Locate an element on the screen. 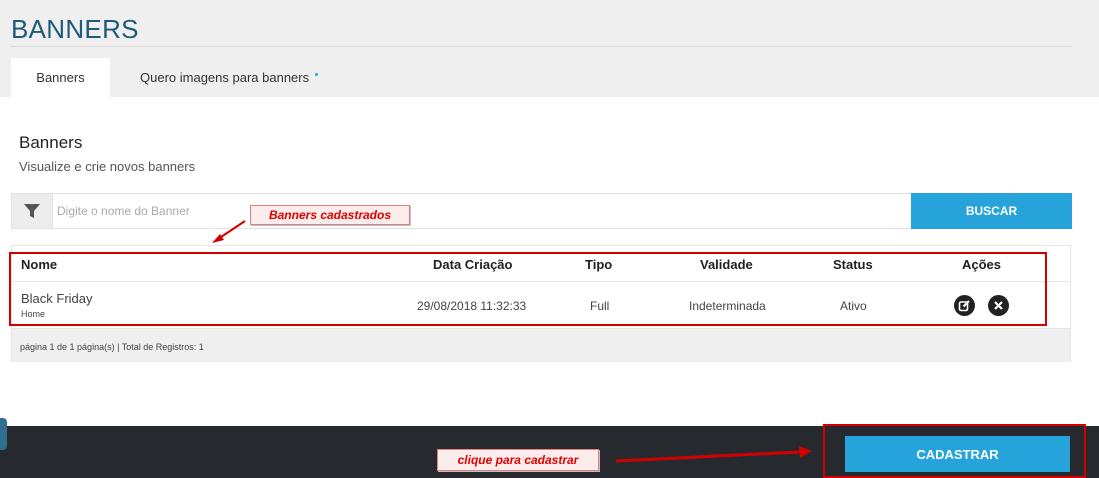  cadastrar-callout-arrow is located at coordinates (708, 456).